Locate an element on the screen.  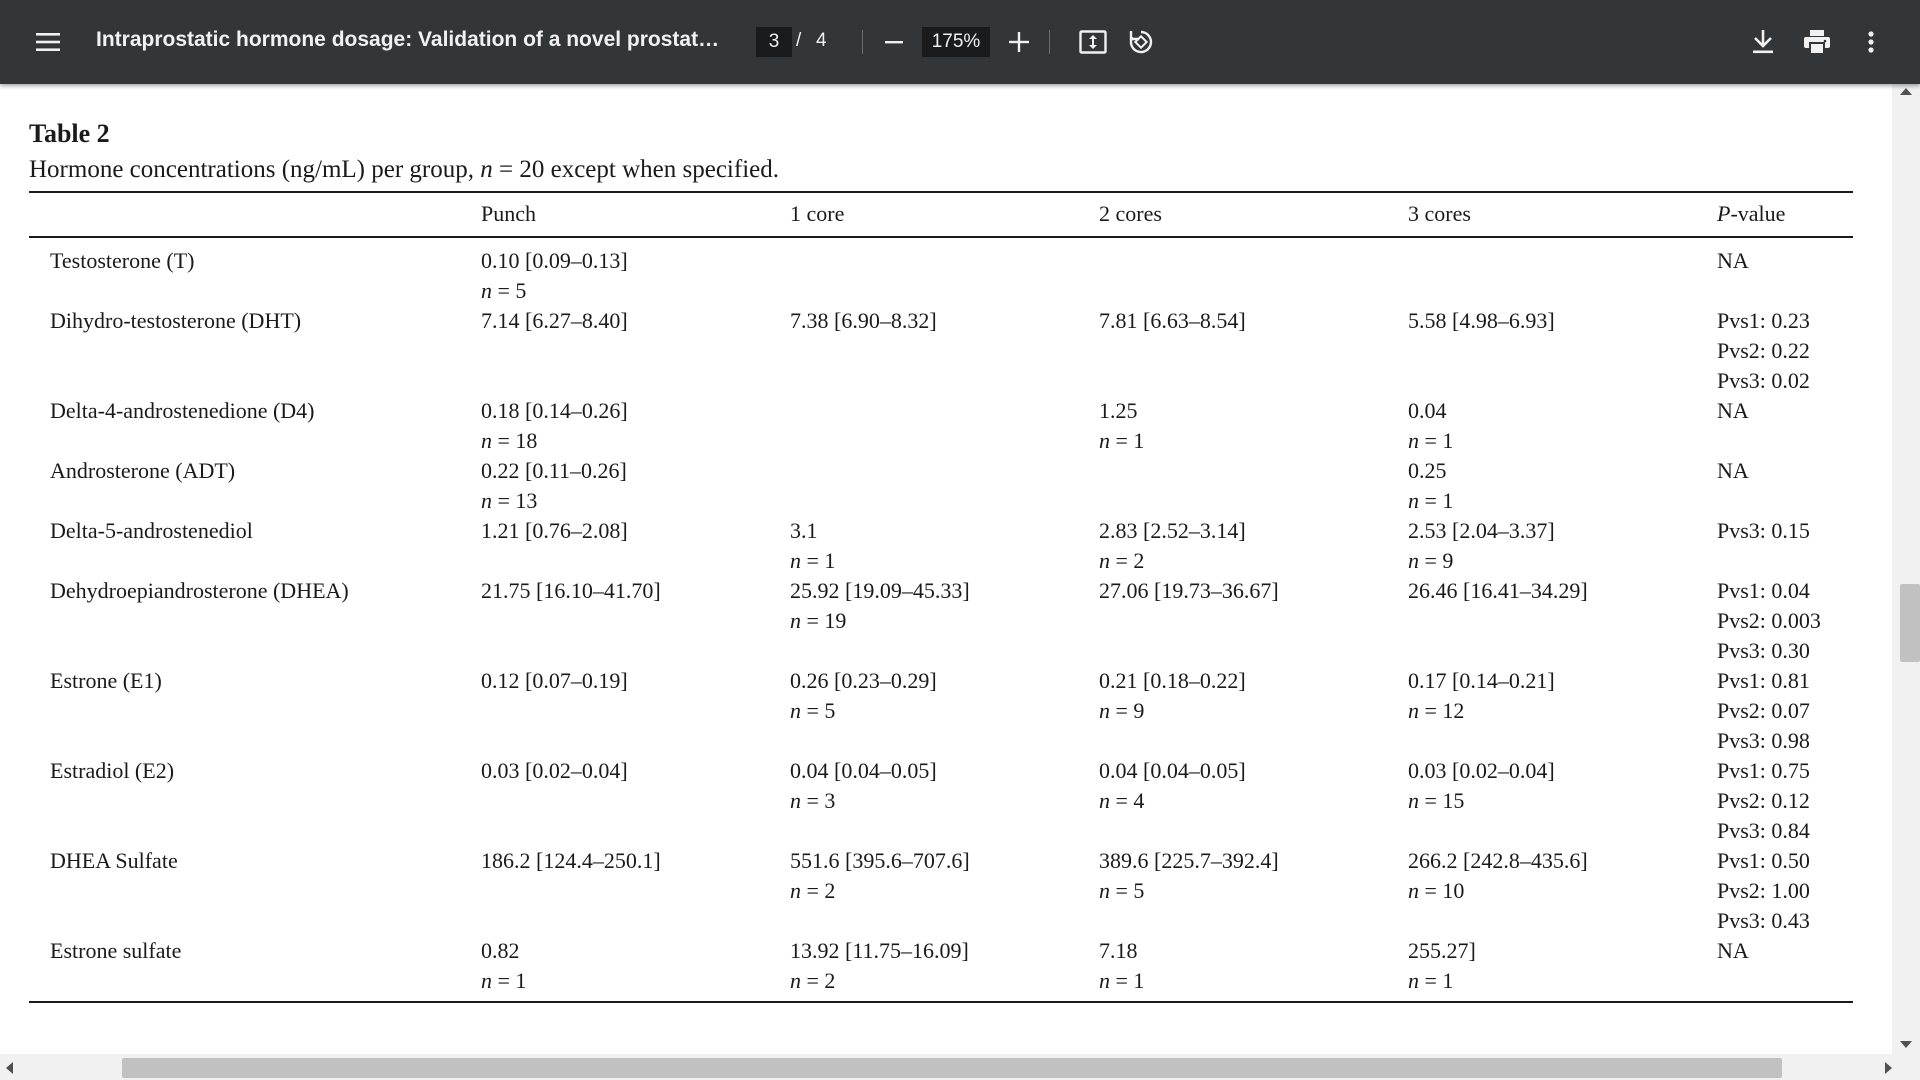
row-label: Testosterone (T) is located at coordinates (122, 261).